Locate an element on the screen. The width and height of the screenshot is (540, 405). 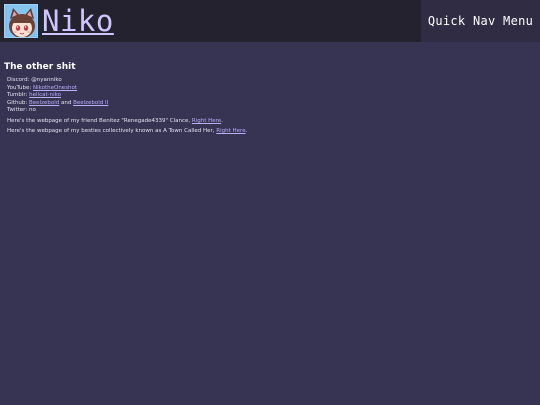
cat-girl-avatar-icon is located at coordinates (21, 21).